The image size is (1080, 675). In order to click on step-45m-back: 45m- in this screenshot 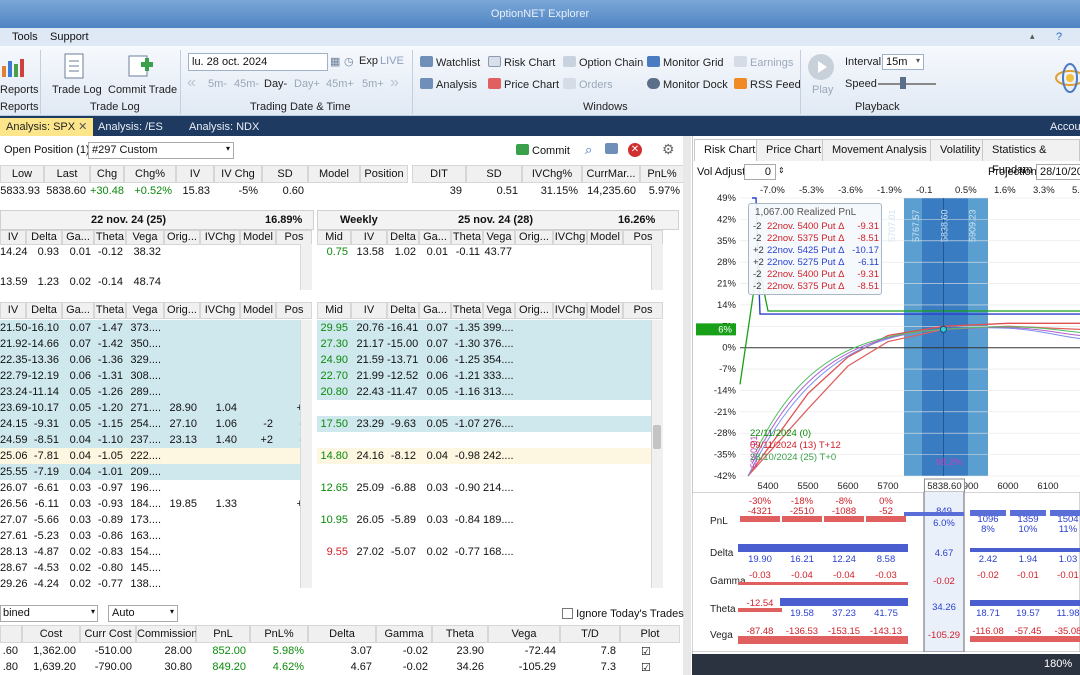, I will do `click(246, 84)`.